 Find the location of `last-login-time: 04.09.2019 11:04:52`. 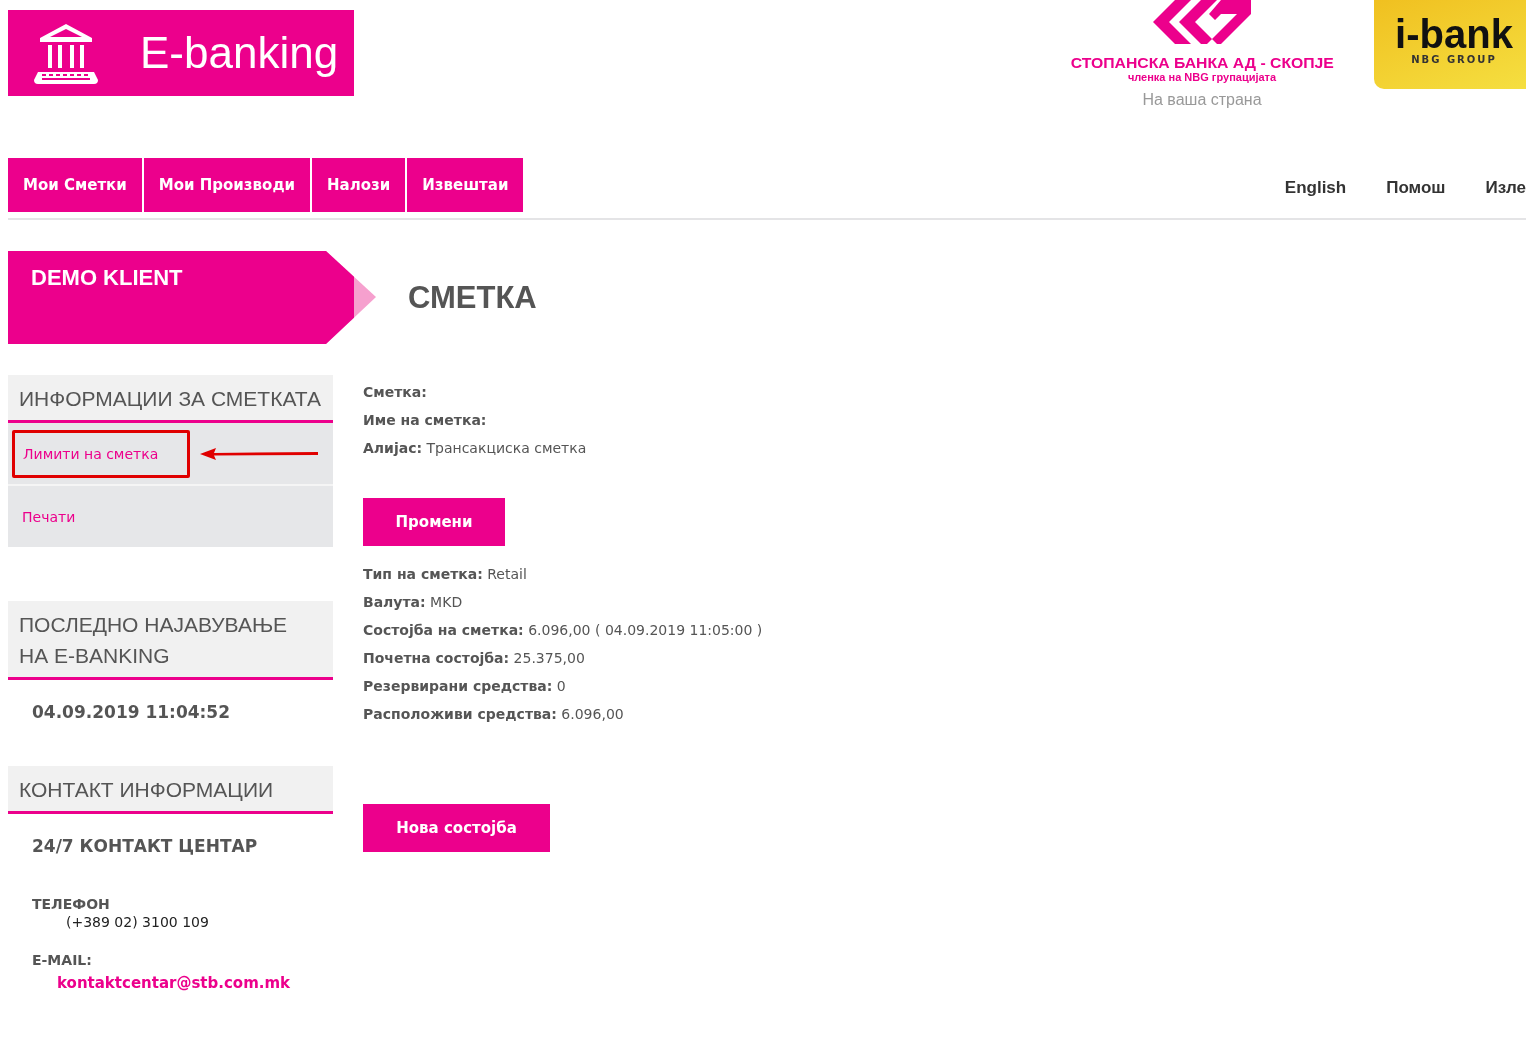

last-login-time: 04.09.2019 11:04:52 is located at coordinates (131, 712).